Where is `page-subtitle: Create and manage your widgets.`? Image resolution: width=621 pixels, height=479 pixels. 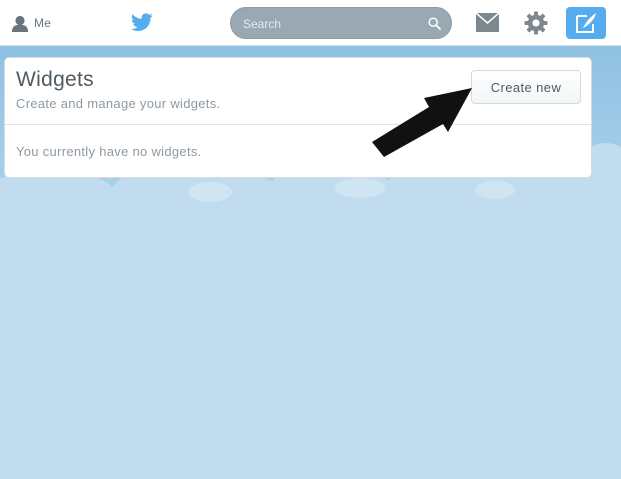 page-subtitle: Create and manage your widgets. is located at coordinates (118, 103).